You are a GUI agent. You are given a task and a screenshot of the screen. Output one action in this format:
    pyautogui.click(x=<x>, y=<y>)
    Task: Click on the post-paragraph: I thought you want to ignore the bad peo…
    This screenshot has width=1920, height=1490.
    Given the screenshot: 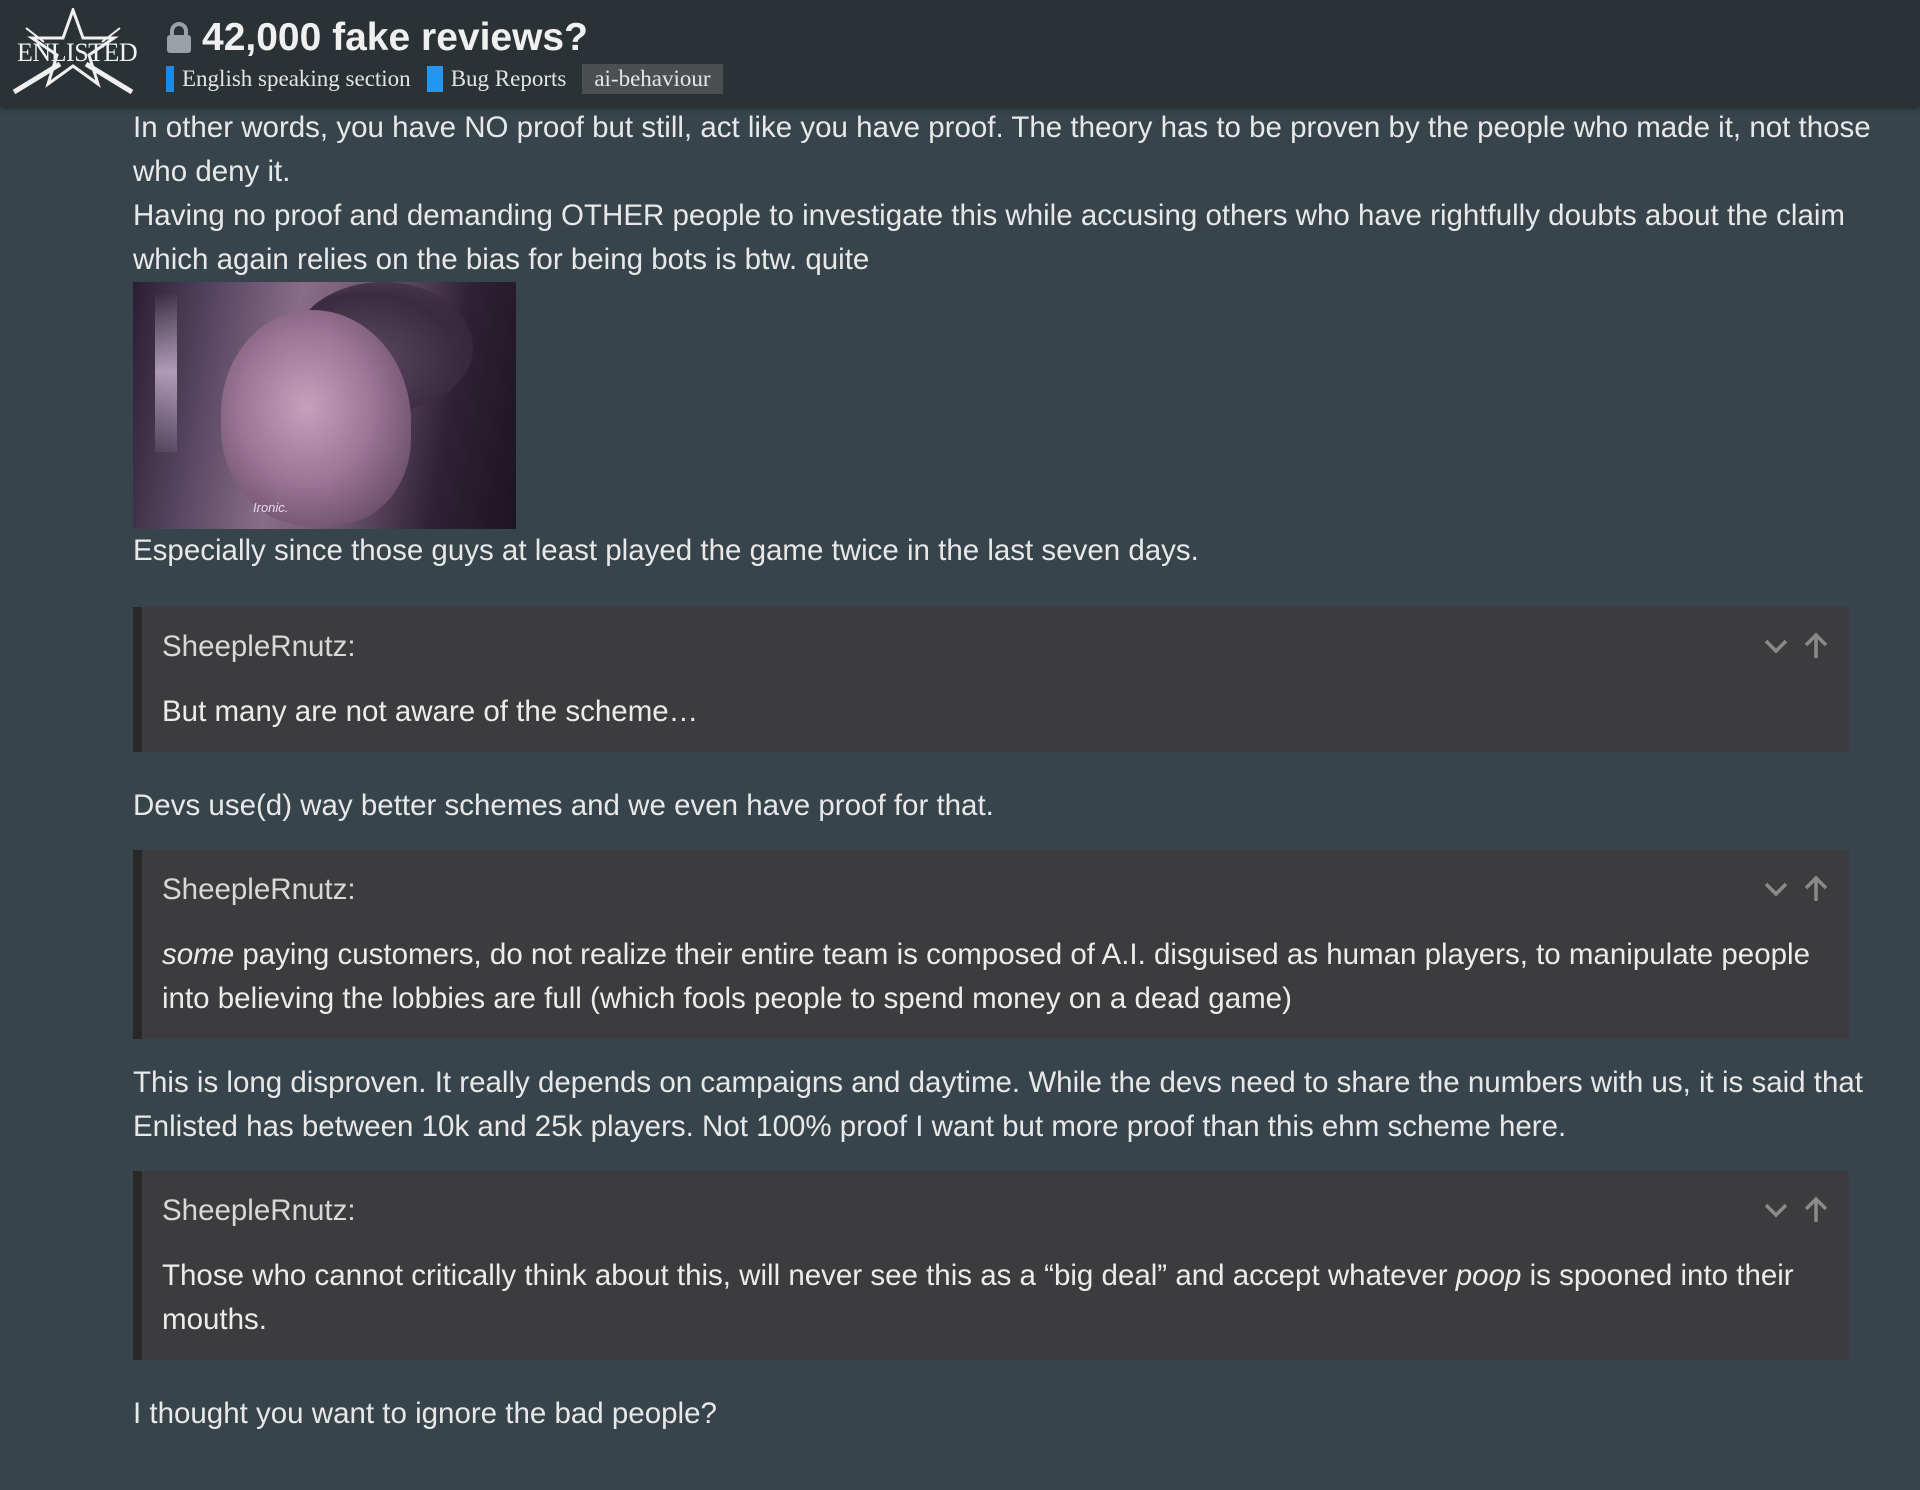 What is the action you would take?
    pyautogui.click(x=425, y=1413)
    